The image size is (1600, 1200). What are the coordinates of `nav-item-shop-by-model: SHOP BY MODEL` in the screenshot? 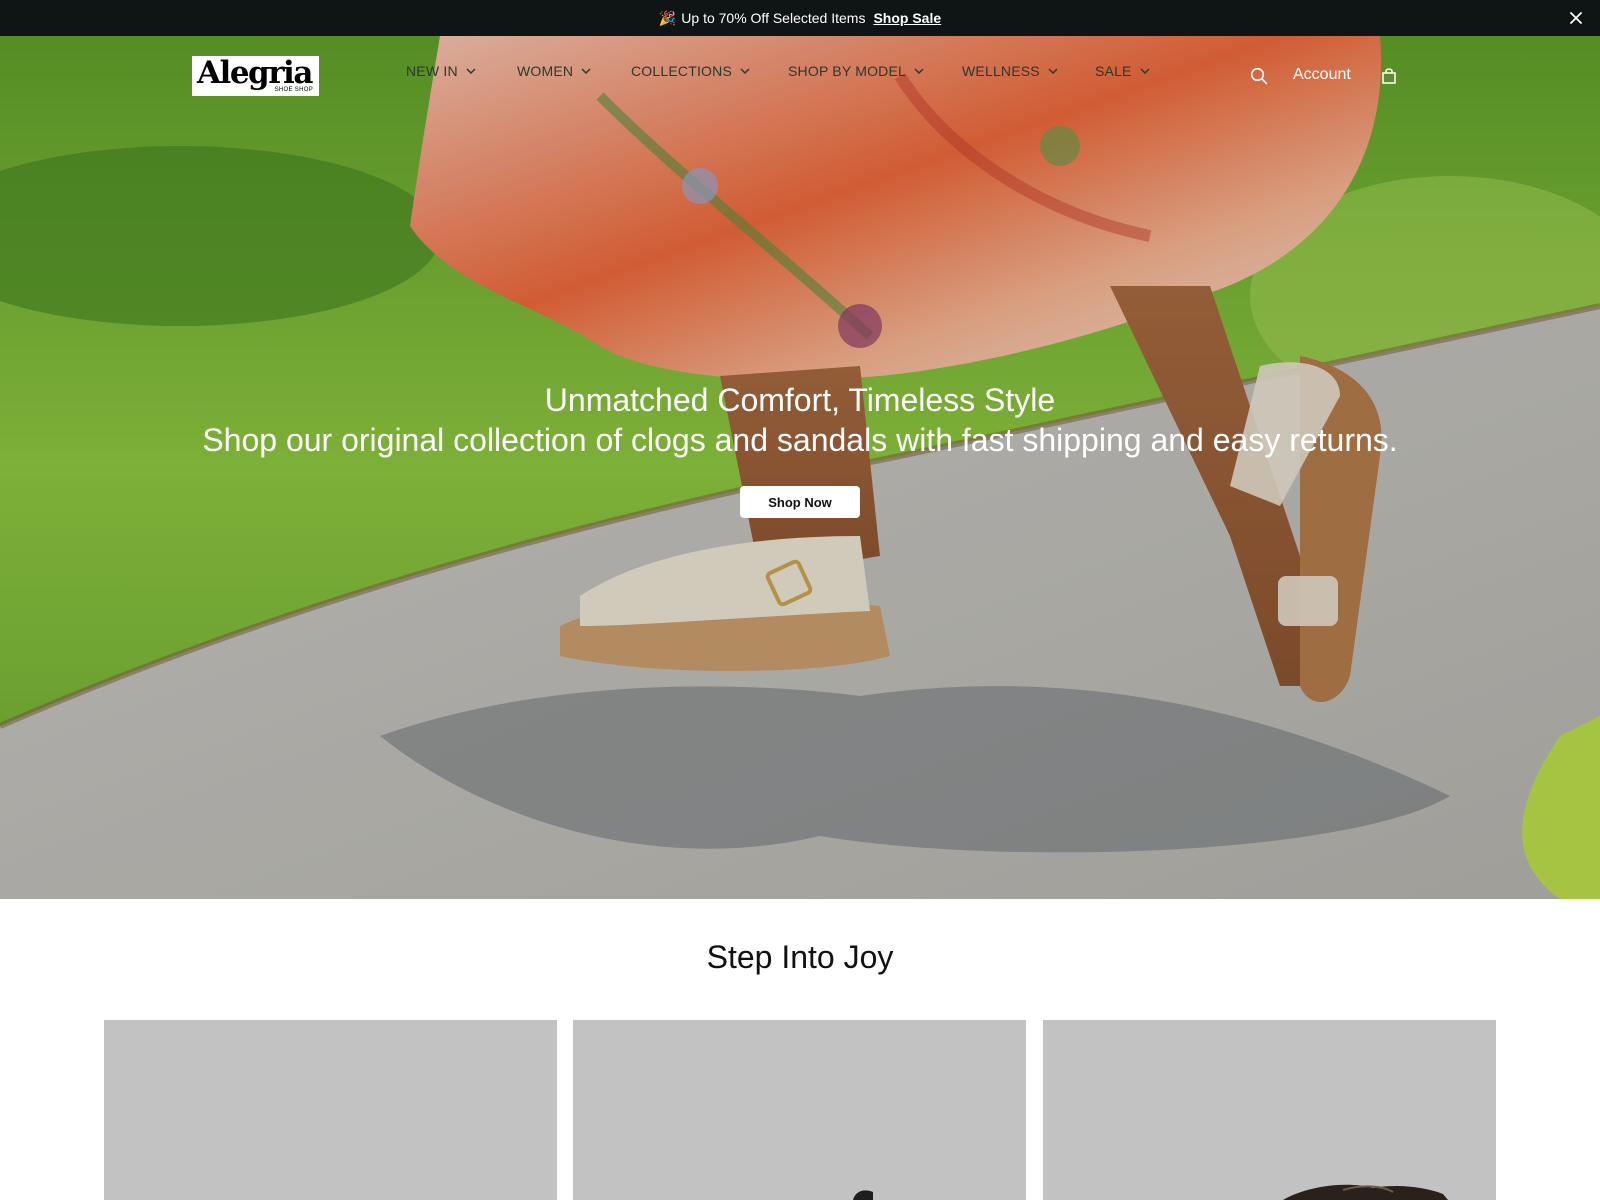 It's located at (856, 71).